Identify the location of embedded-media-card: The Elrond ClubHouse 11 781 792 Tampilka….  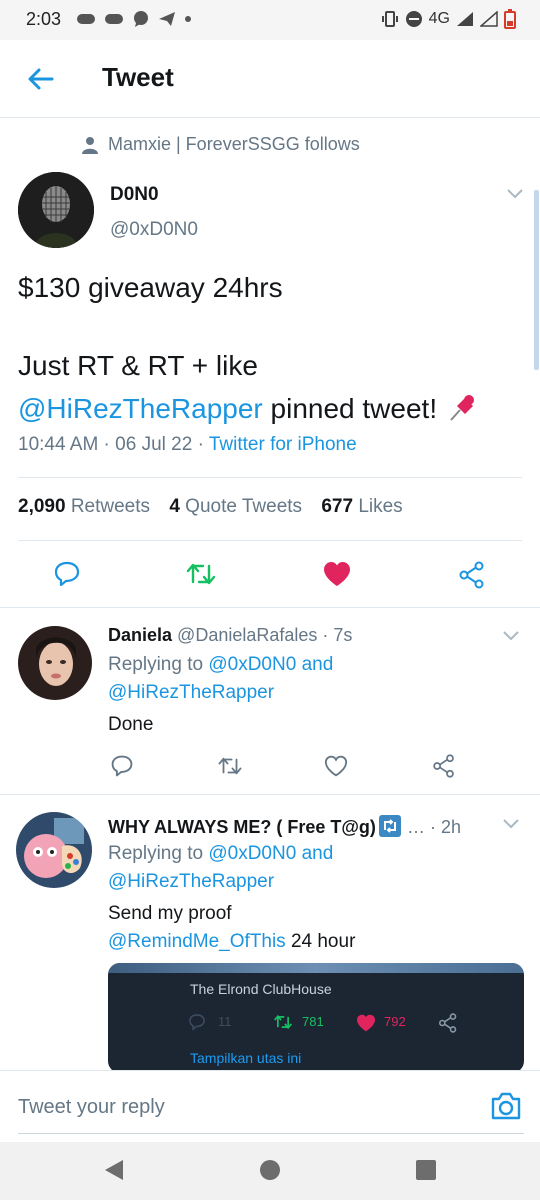
(316, 1018).